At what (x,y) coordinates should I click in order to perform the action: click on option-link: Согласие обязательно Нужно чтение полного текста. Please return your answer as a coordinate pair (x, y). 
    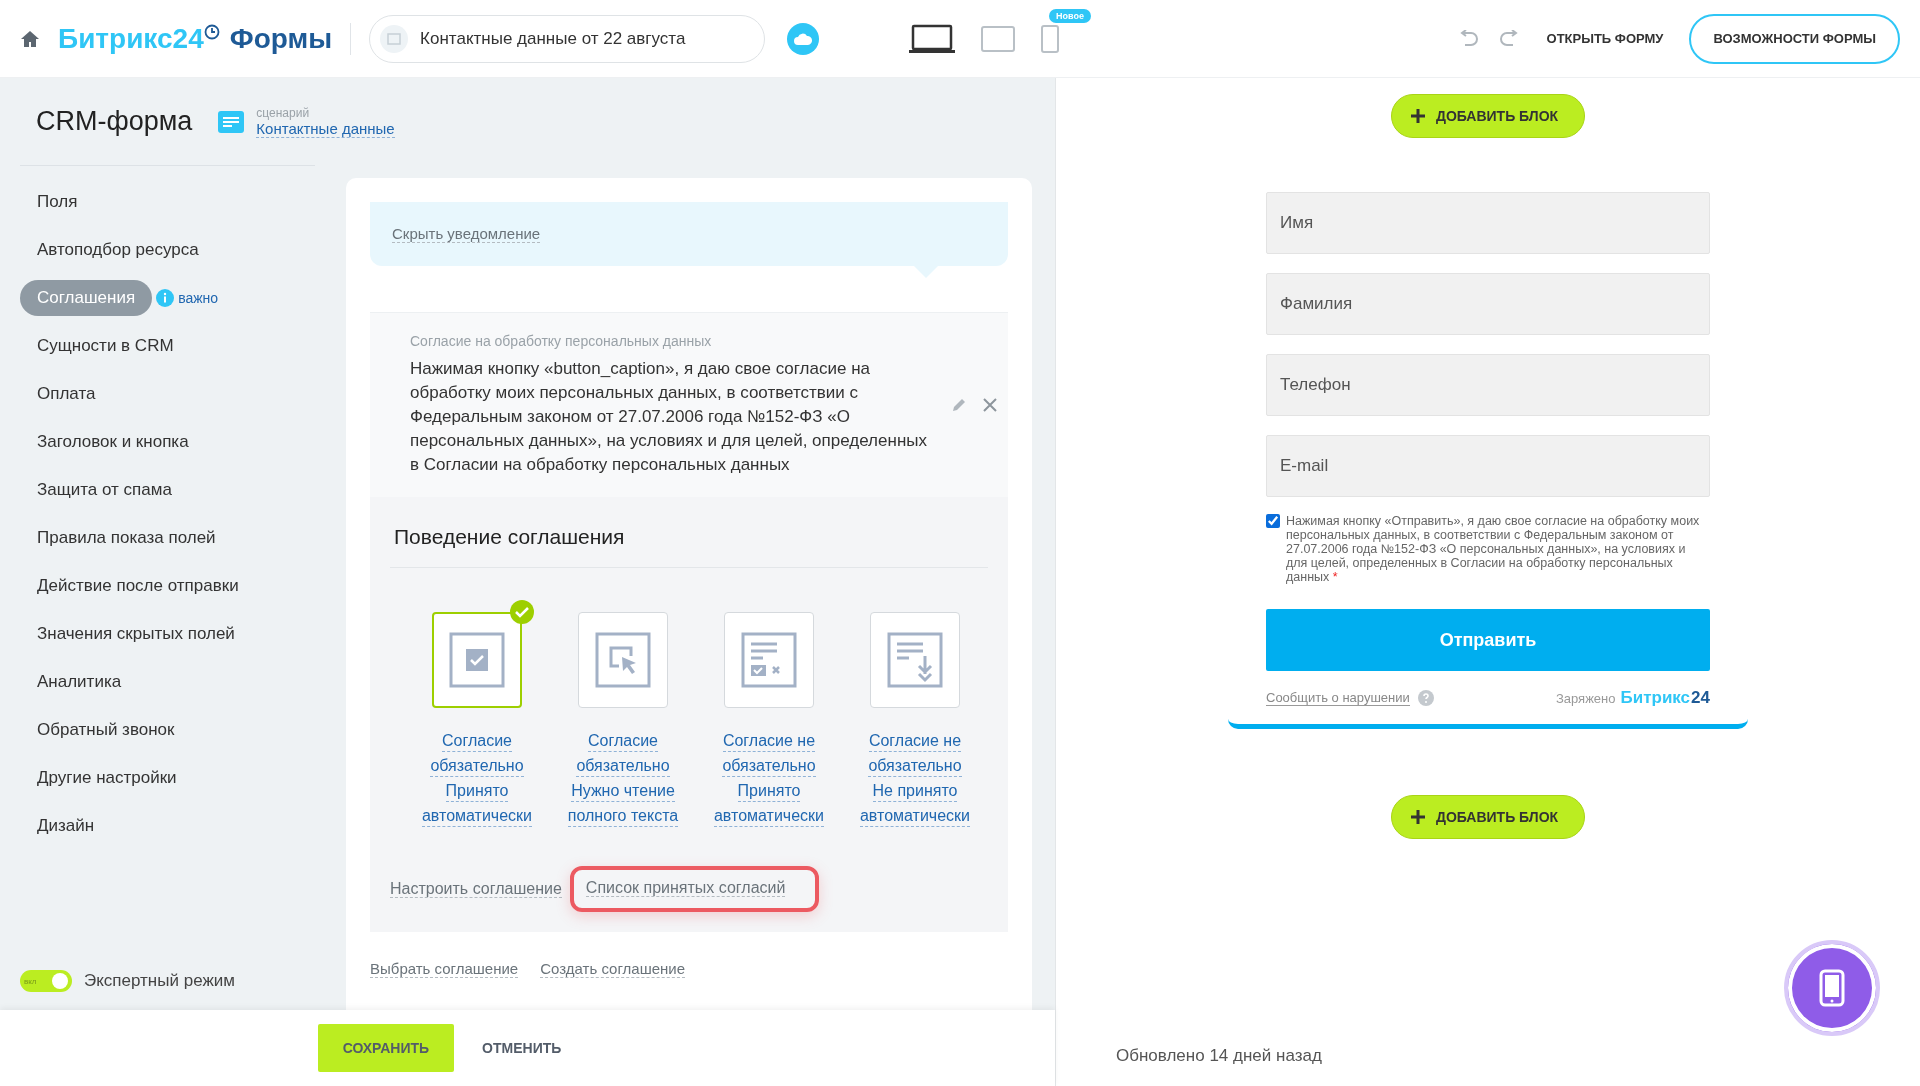
    Looking at the image, I should click on (623, 780).